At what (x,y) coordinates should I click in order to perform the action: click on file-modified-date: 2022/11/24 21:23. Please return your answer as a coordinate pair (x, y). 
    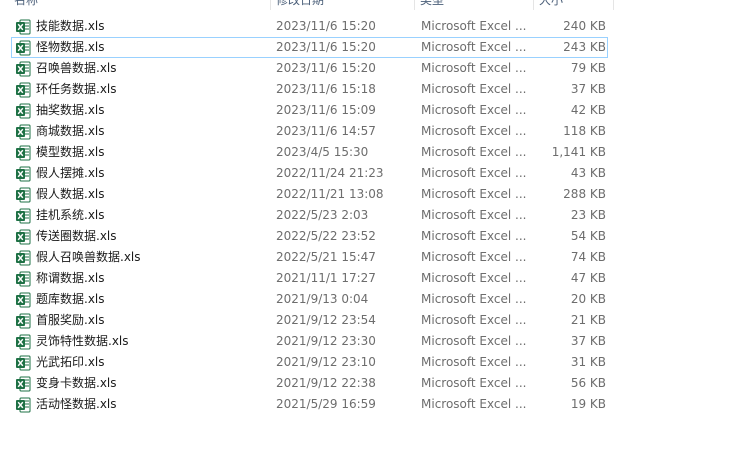
    Looking at the image, I should click on (330, 173).